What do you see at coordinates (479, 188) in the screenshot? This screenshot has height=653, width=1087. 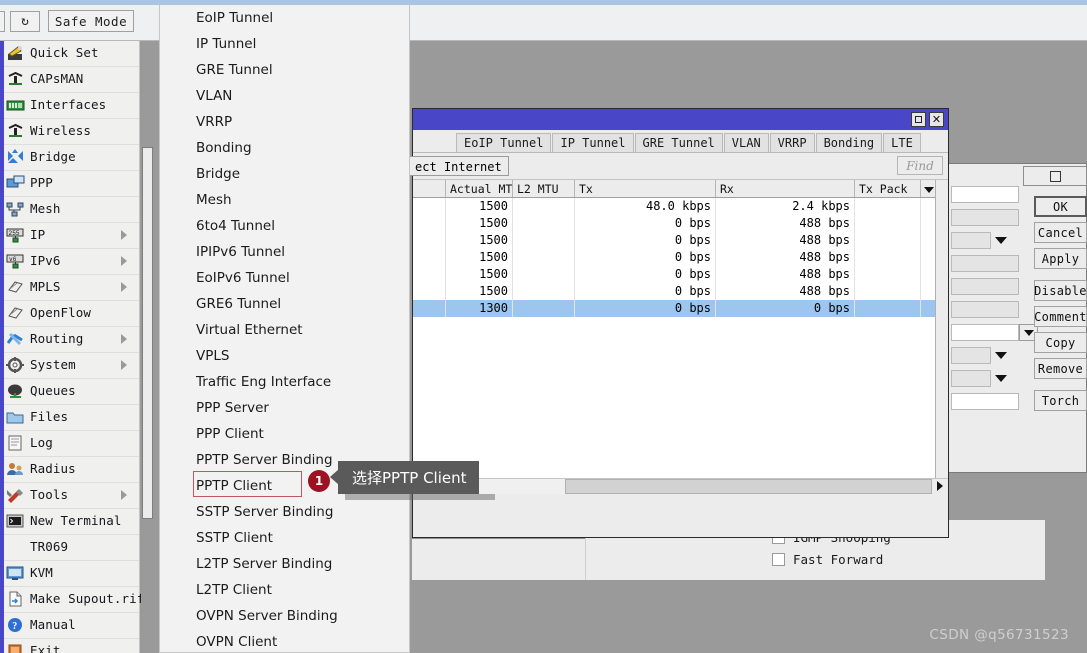 I see `table-column-header-actual-mtu: Actual MTU` at bounding box center [479, 188].